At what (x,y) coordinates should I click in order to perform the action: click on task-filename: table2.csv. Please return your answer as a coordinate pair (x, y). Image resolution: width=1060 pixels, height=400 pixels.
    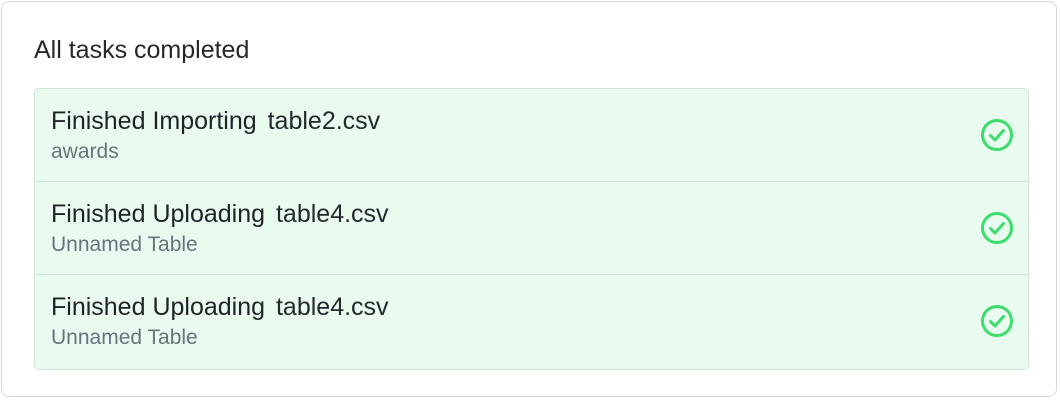
    Looking at the image, I should click on (324, 121).